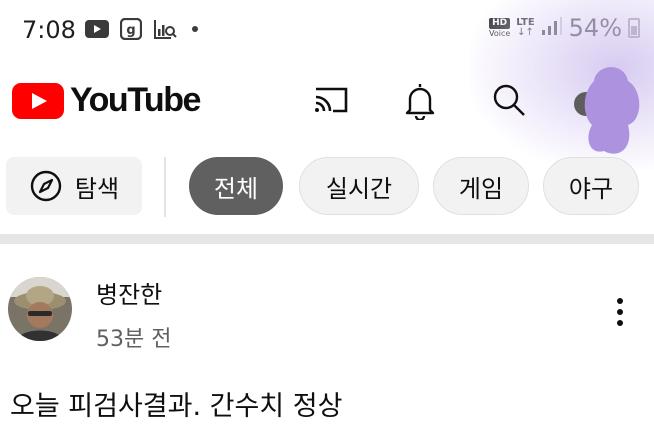 The width and height of the screenshot is (654, 437). I want to click on notifications-button, so click(420, 100).